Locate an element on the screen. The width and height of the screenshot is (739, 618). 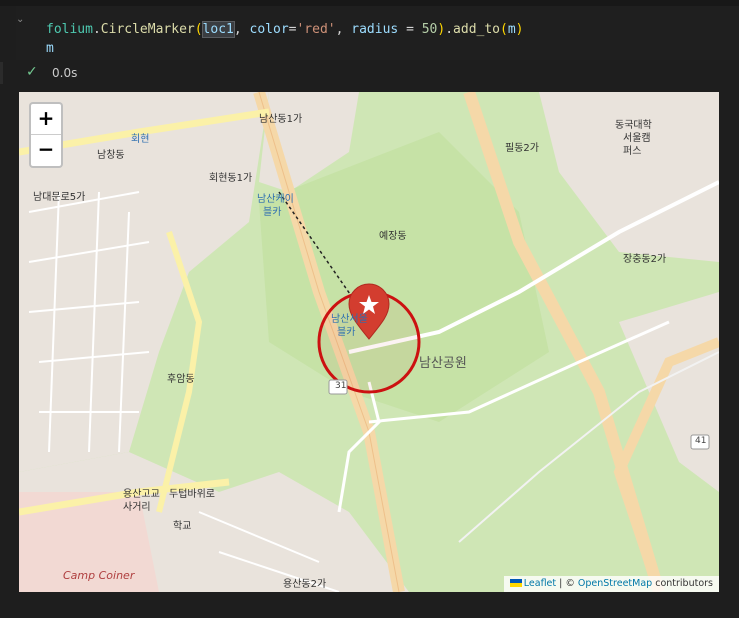
route-label-31: 31 is located at coordinates (341, 386).